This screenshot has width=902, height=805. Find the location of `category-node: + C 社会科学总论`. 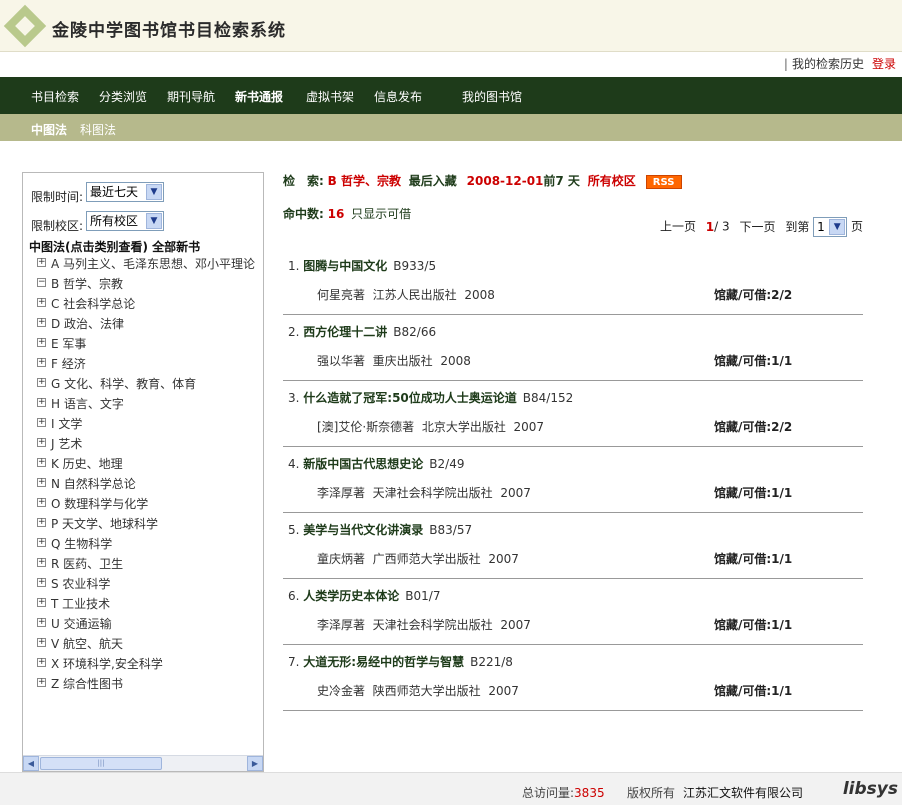

category-node: + C 社会科学总论 is located at coordinates (150, 307).